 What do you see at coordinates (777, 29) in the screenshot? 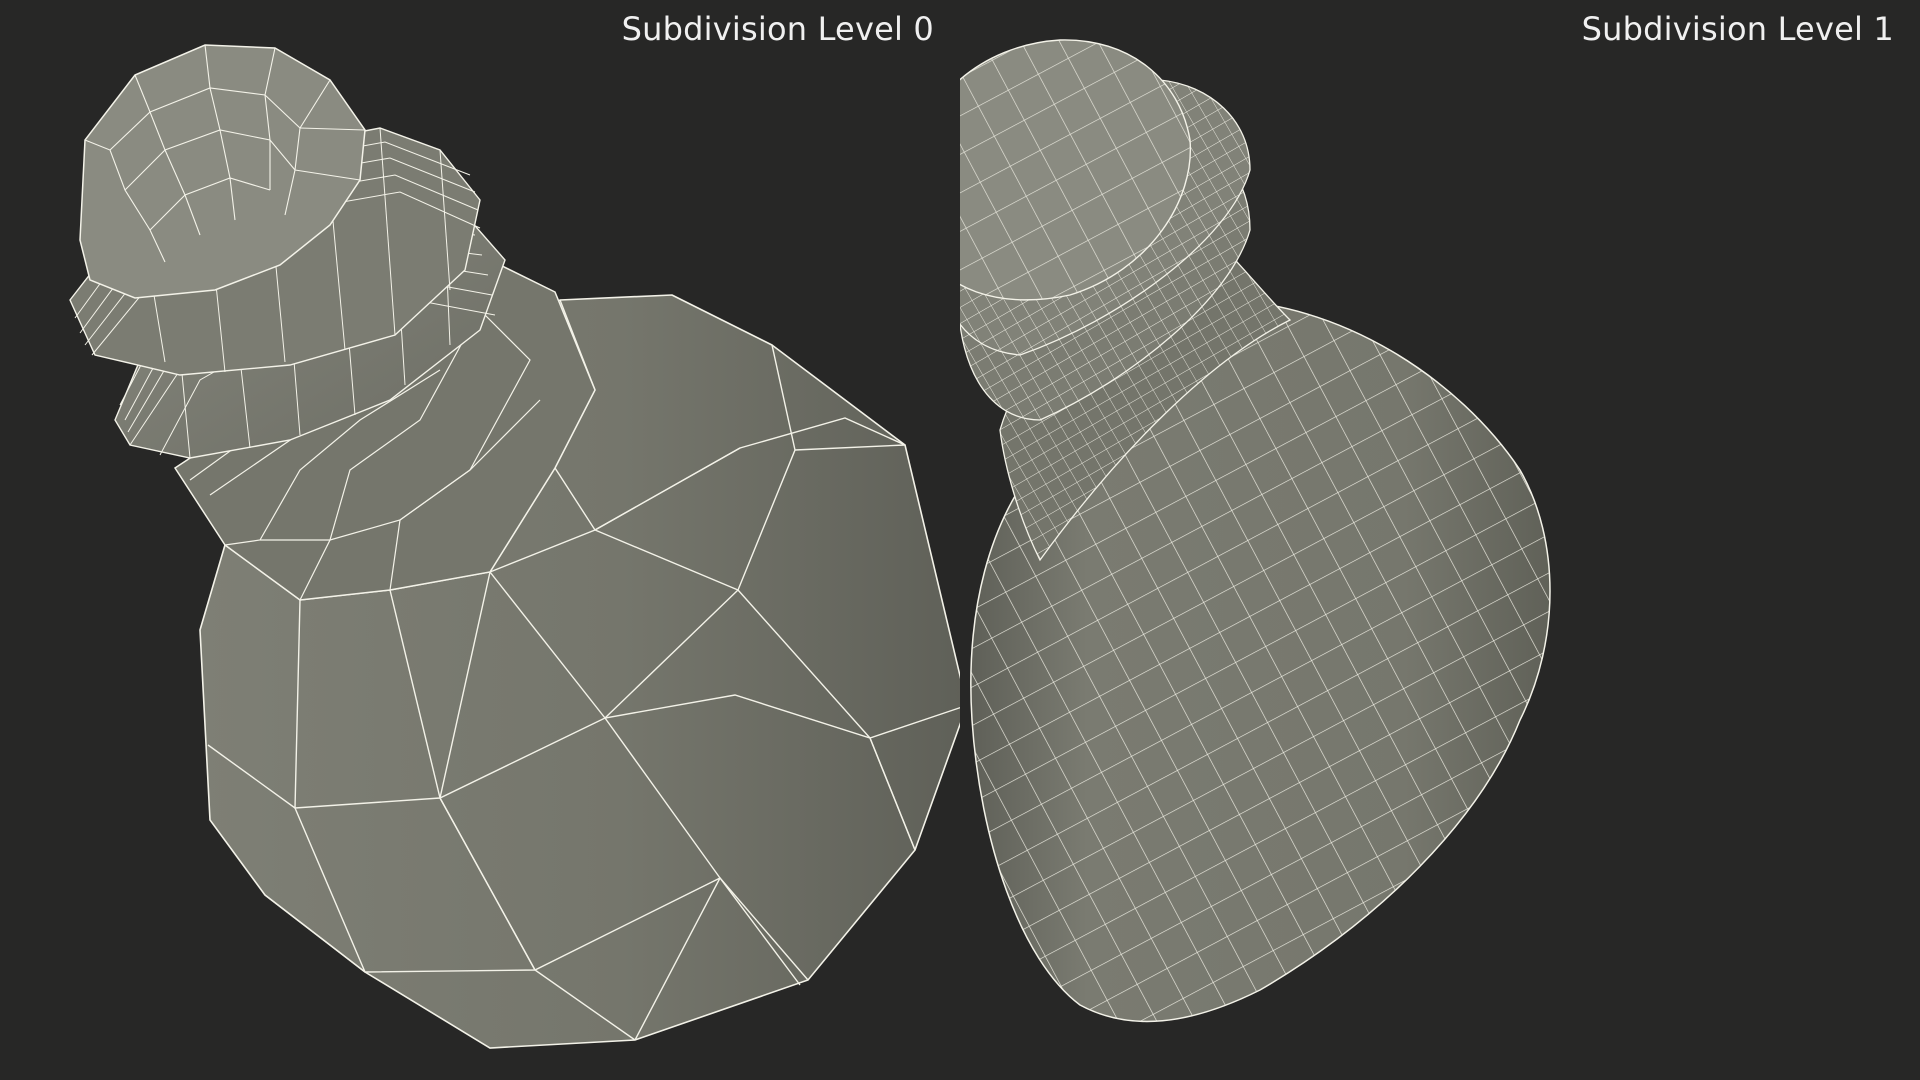
I see `panel-label-level0: Subdivision Level 0` at bounding box center [777, 29].